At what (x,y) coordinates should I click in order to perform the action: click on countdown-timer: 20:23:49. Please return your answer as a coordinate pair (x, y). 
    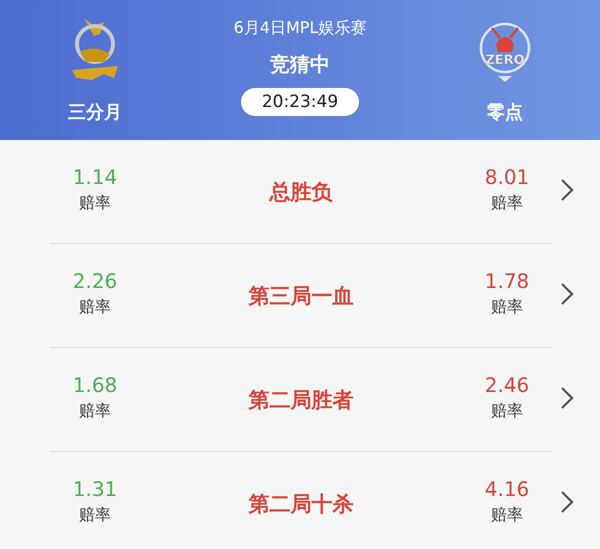
    Looking at the image, I should click on (300, 102).